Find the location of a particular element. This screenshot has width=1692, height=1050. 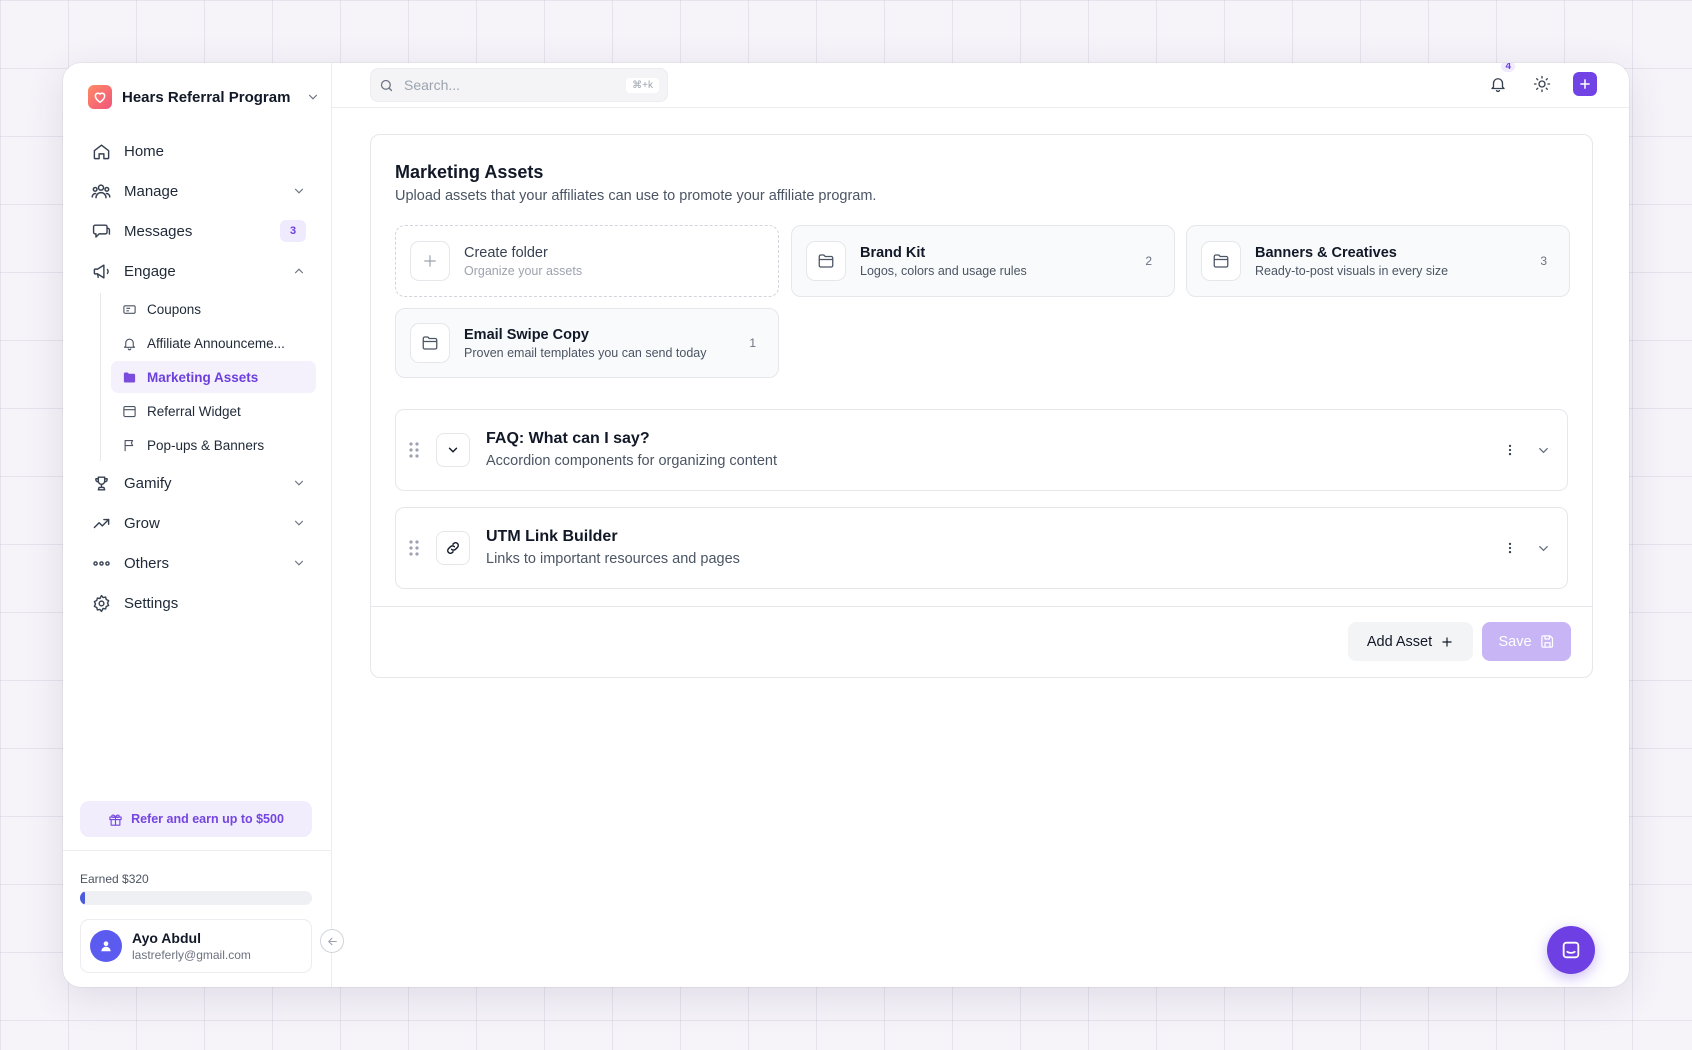

submenu-item-label: Referral Widget is located at coordinates (194, 411).